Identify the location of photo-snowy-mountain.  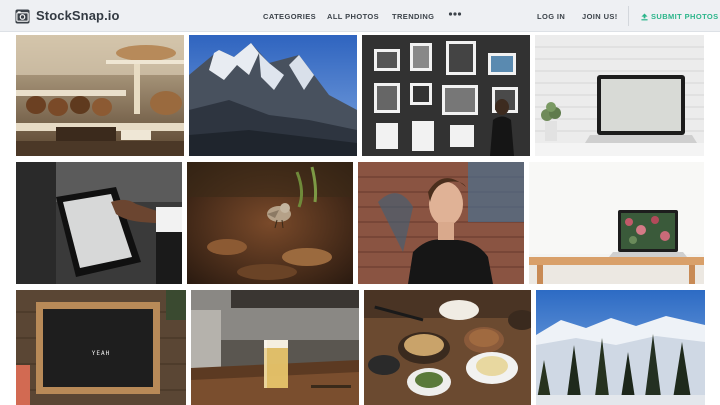
(273, 95).